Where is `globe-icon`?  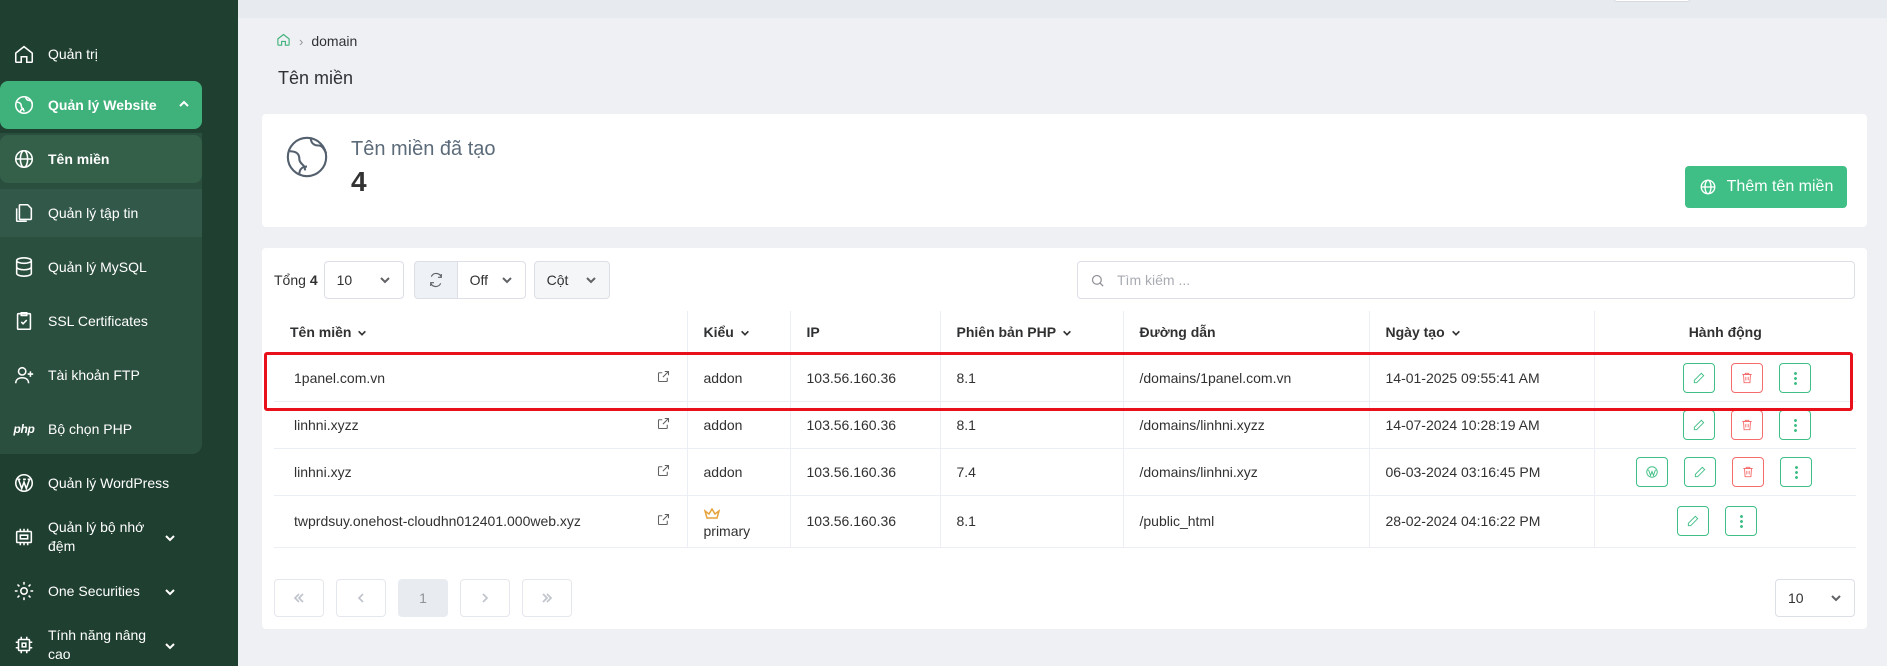
globe-icon is located at coordinates (24, 159).